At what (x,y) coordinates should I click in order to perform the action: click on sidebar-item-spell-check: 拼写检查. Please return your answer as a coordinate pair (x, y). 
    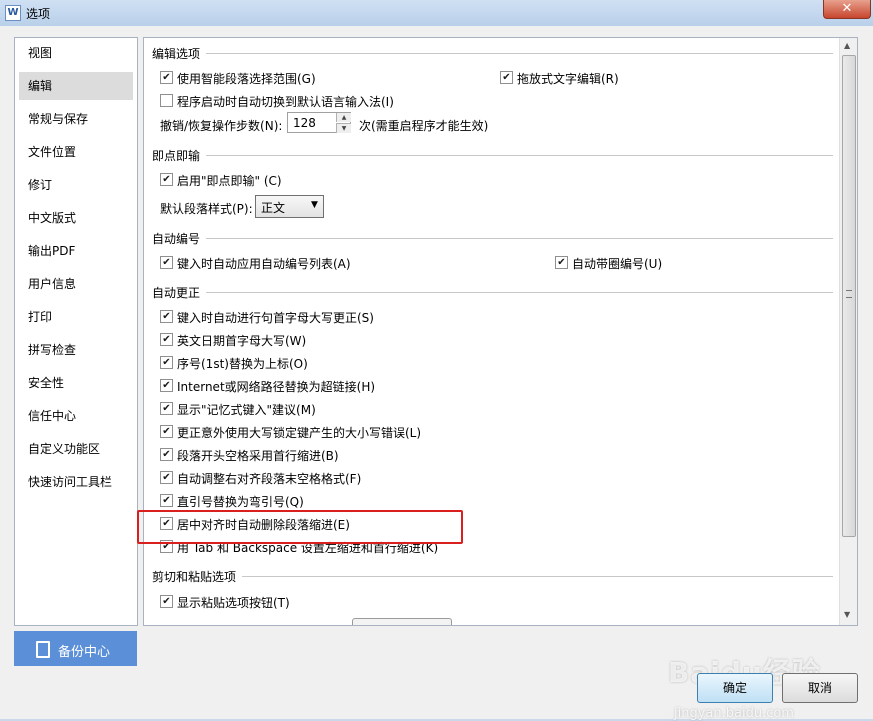
    Looking at the image, I should click on (76, 350).